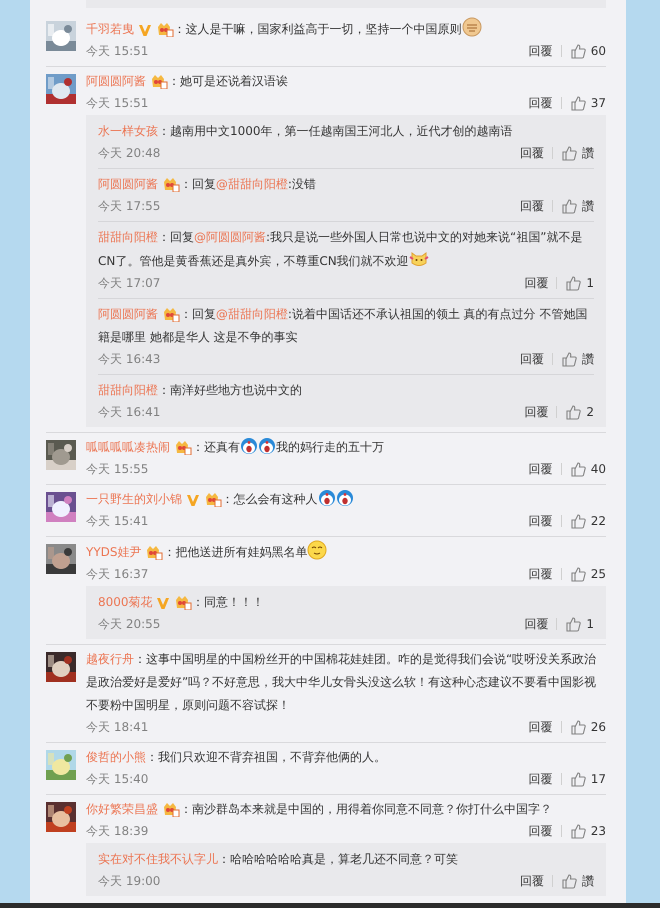  I want to click on comment-text: 你好繁荣昌盛 ：南沙群岛本来就是中国的，用得着你同意不同意？你打什么中国字？, so click(319, 809).